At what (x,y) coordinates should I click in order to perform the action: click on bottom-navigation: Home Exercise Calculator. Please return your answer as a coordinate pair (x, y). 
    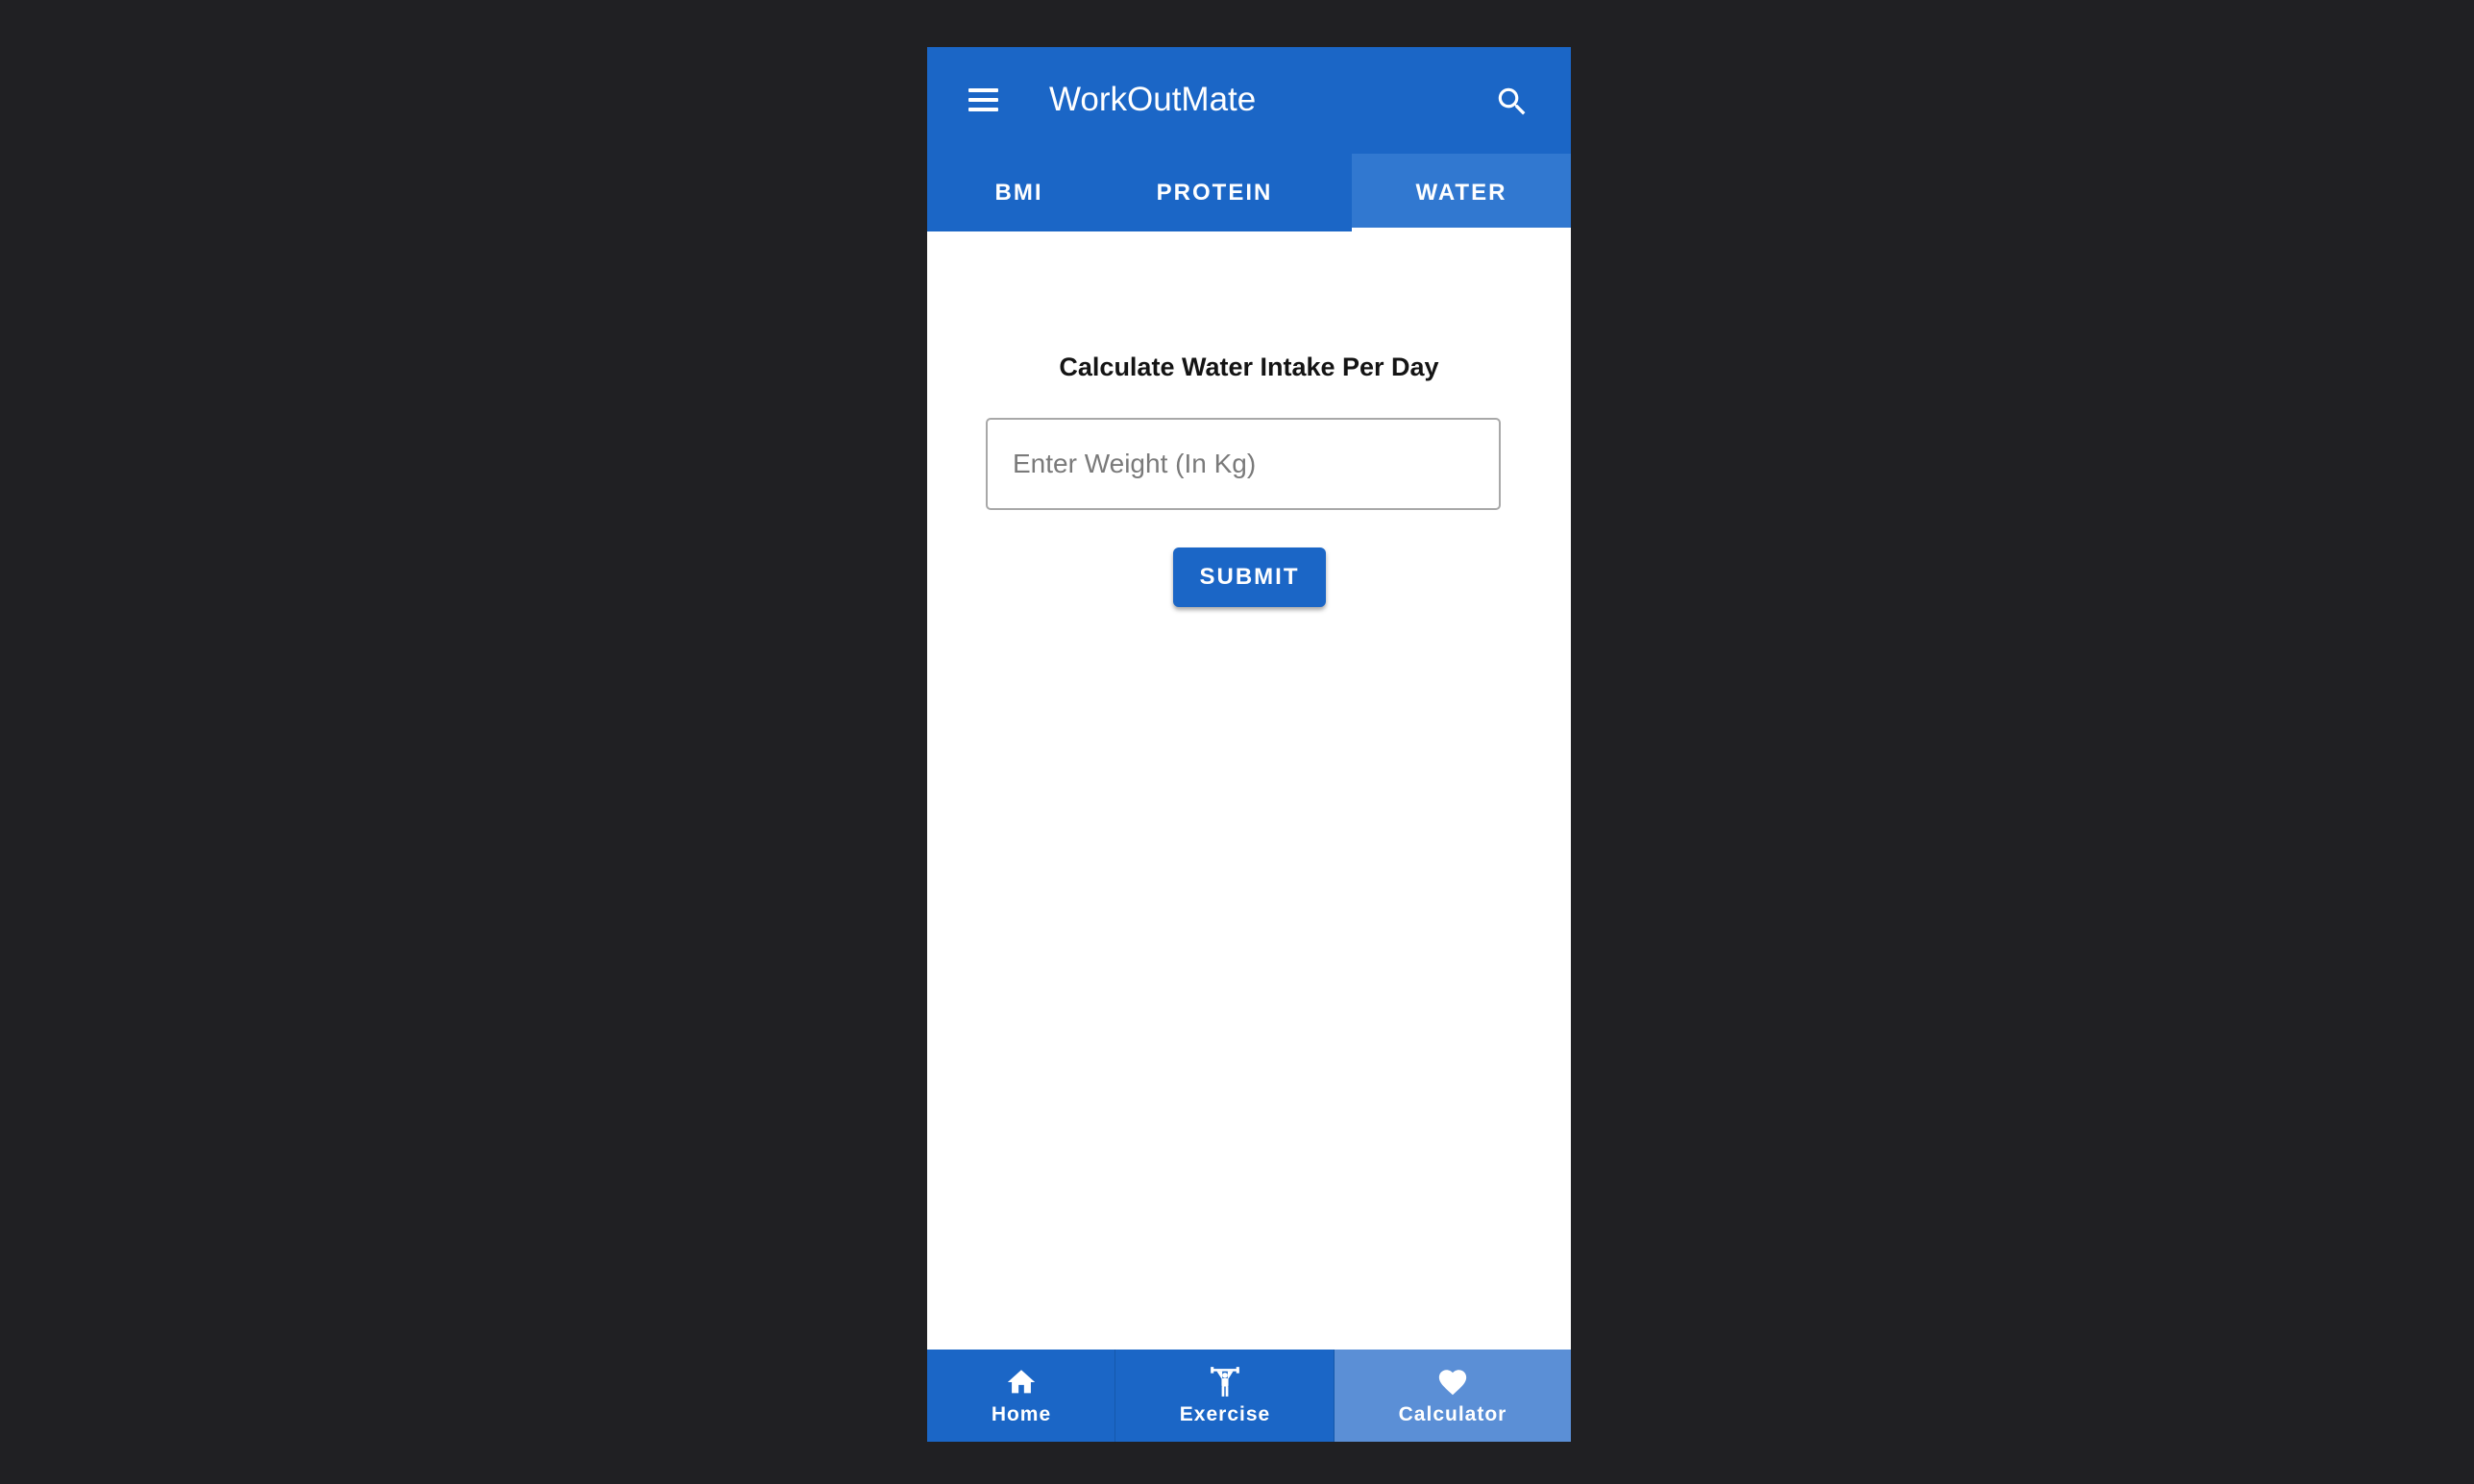
    Looking at the image, I should click on (1249, 1396).